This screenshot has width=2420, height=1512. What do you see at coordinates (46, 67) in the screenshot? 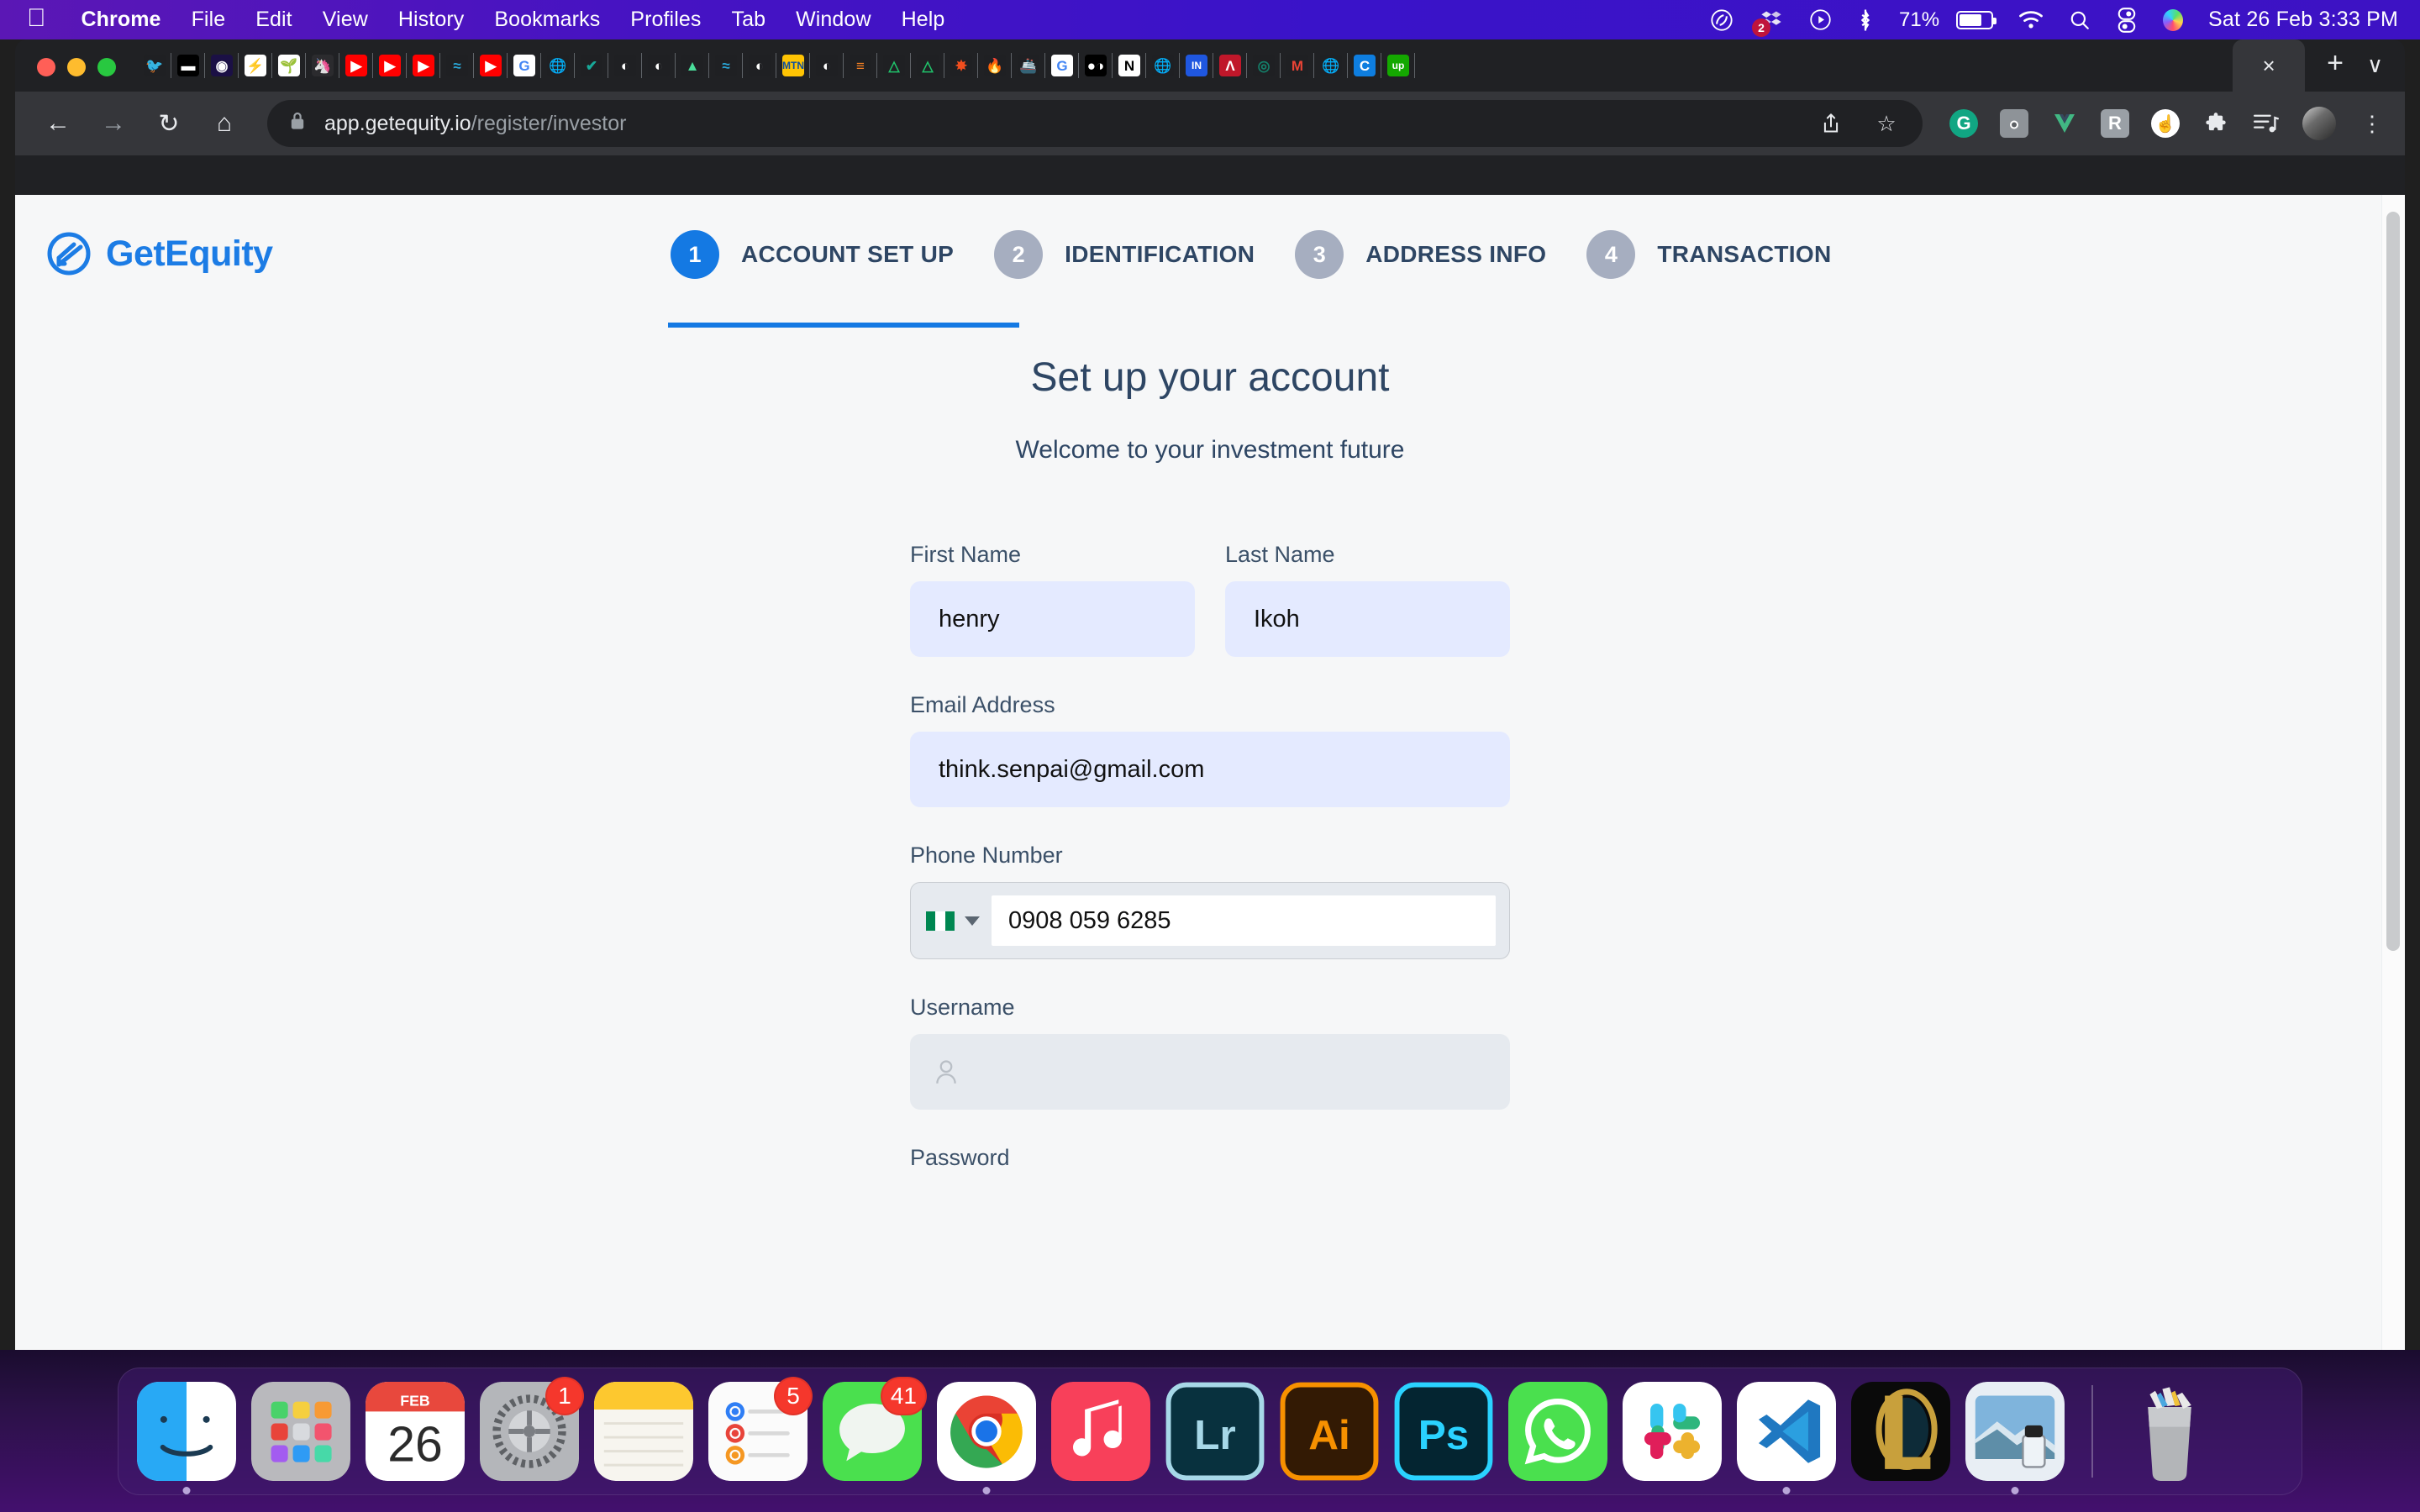
I see `close-window-button` at bounding box center [46, 67].